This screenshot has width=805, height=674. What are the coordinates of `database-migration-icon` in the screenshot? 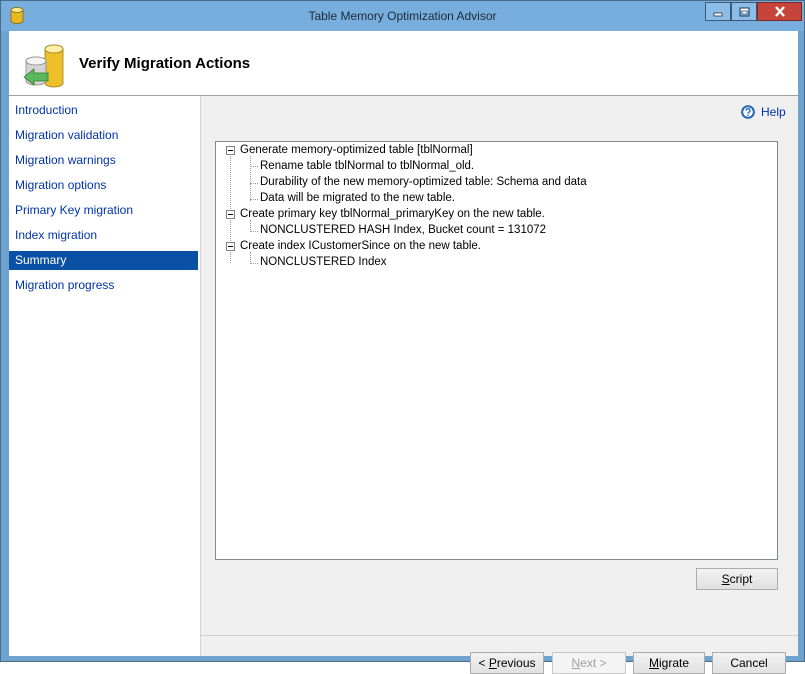 It's located at (43, 66).